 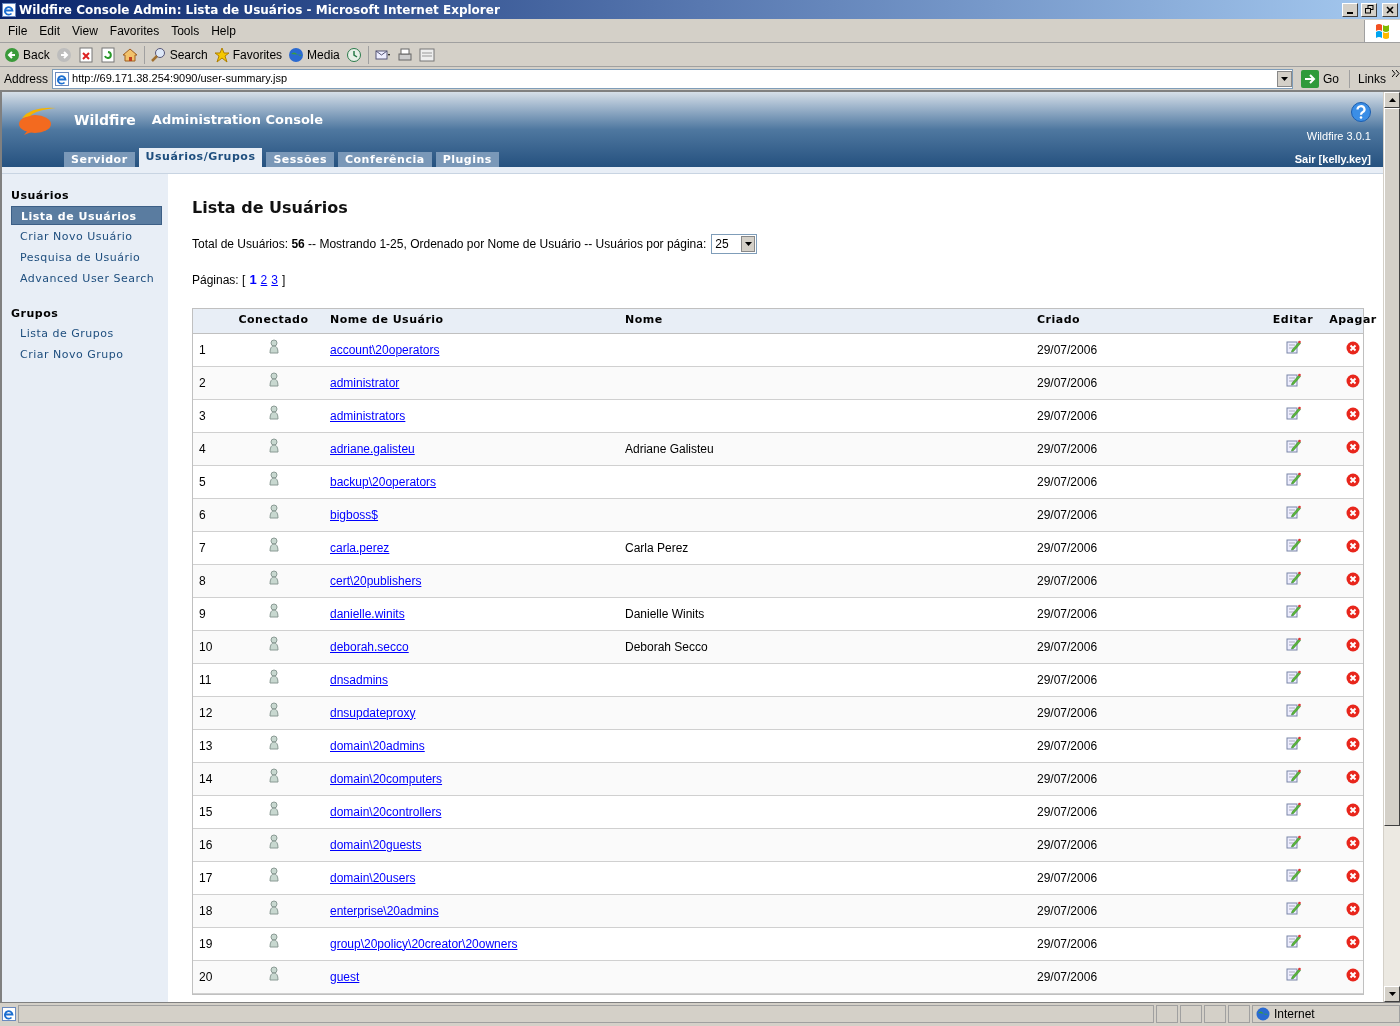 I want to click on address-field: http://69.171.38.254:9090/user-summary.jsp, so click(x=672, y=78).